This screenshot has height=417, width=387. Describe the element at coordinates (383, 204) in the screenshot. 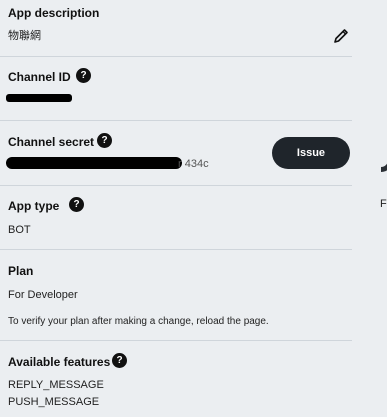

I see `side-panel-text: F` at that location.